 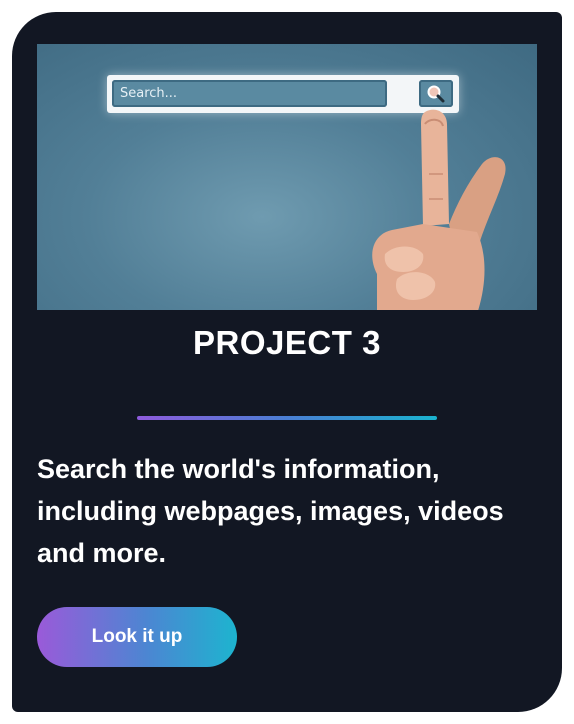 What do you see at coordinates (287, 342) in the screenshot?
I see `project-title: PROJECT 3` at bounding box center [287, 342].